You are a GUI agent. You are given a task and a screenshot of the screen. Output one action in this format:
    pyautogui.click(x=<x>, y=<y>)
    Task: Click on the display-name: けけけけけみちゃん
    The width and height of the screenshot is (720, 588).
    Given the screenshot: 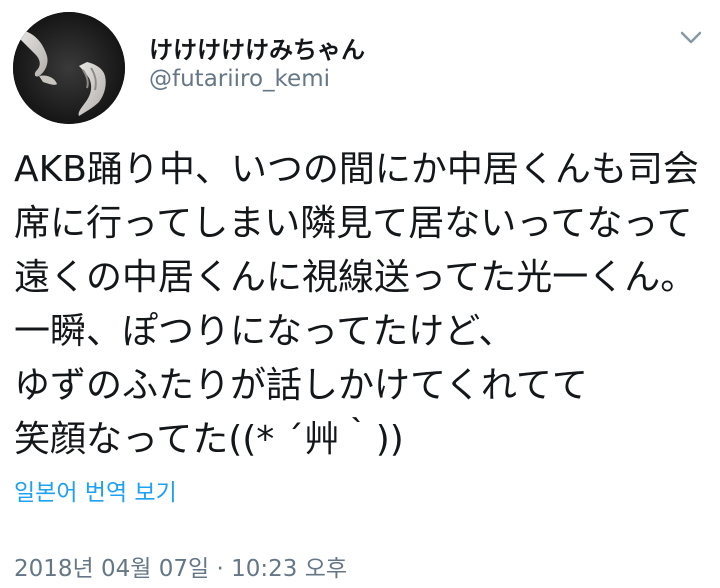 What is the action you would take?
    pyautogui.click(x=257, y=47)
    